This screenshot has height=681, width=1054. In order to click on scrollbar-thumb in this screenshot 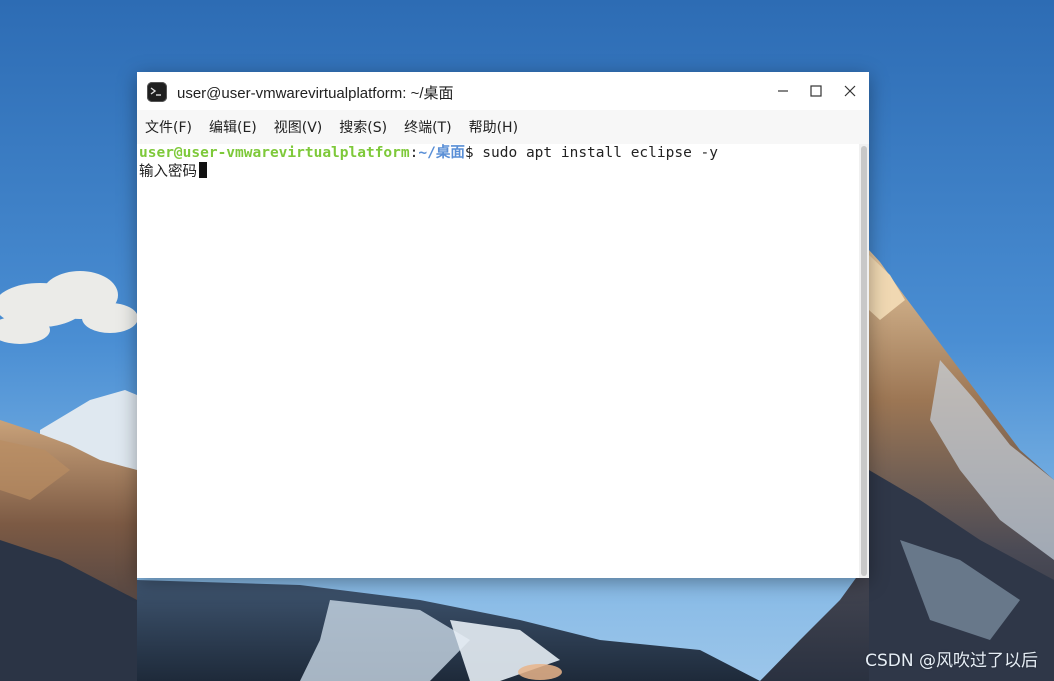, I will do `click(864, 361)`.